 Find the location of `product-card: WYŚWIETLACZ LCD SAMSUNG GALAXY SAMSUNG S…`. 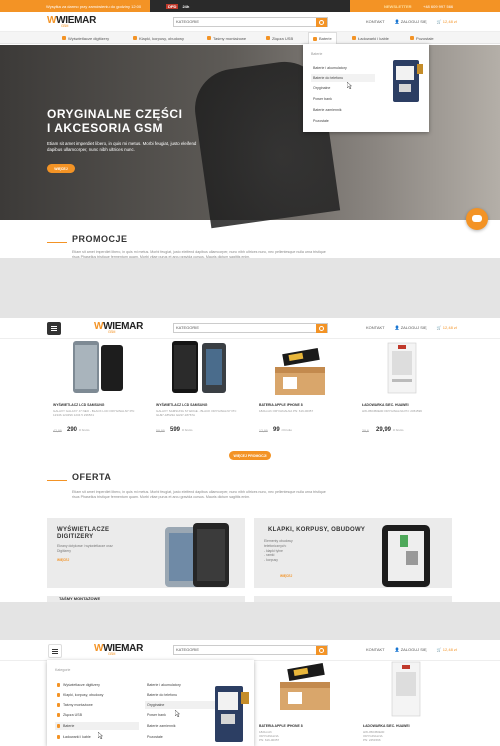

product-card: WYŚWIETLACZ LCD SAMSUNG GALAXY SAMSUNG S… is located at coordinates (200, 389).